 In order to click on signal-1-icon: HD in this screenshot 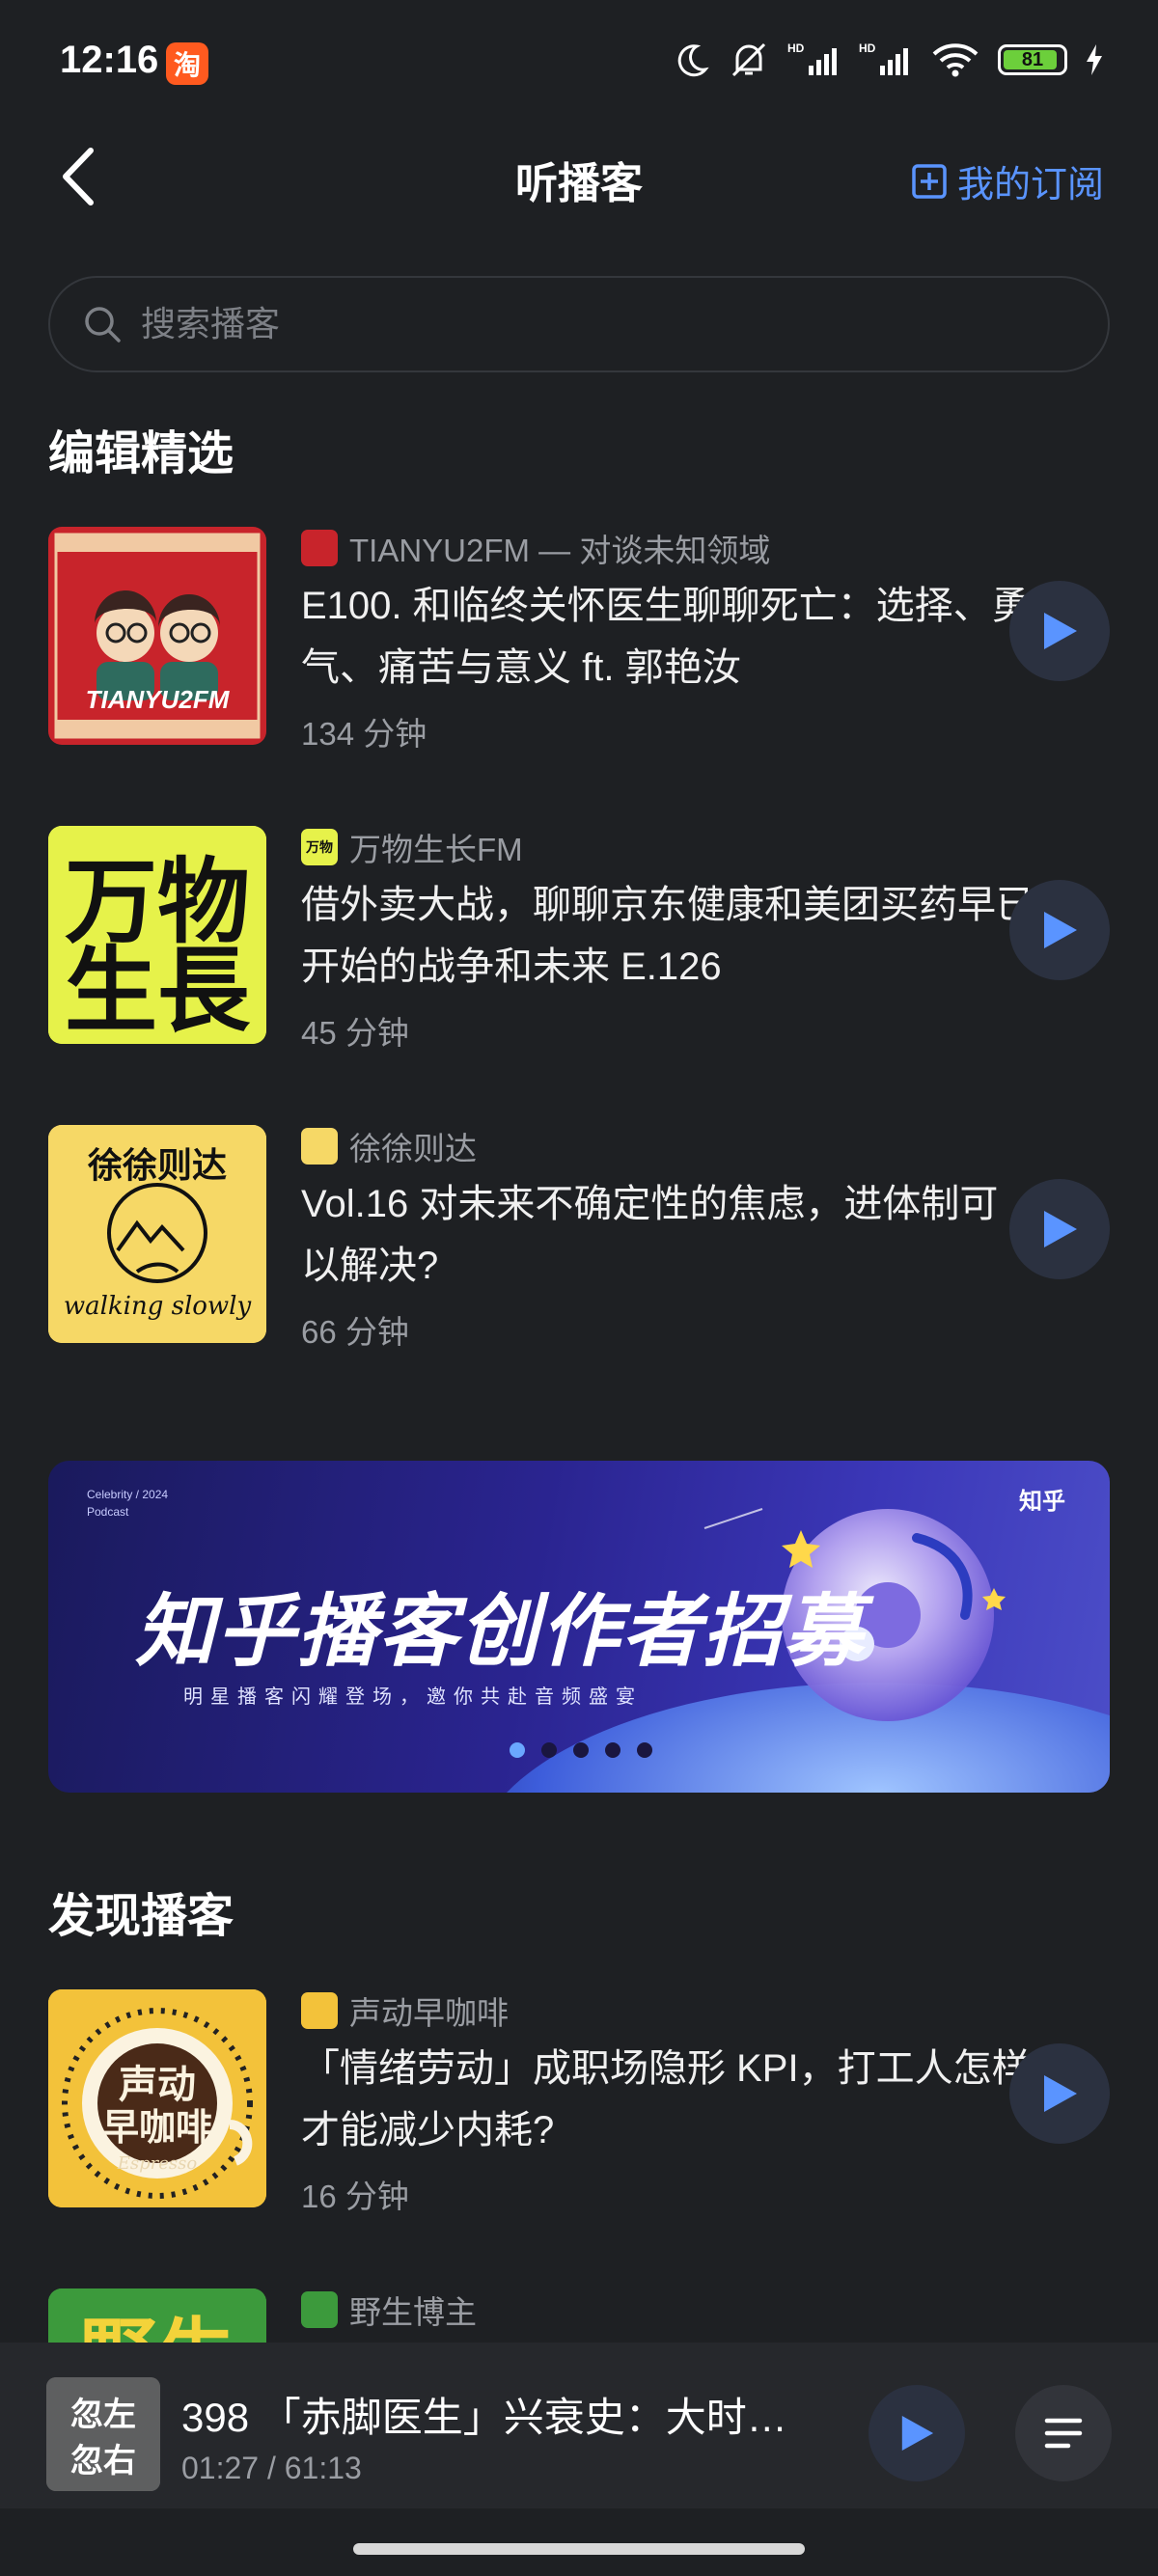, I will do `click(812, 58)`.